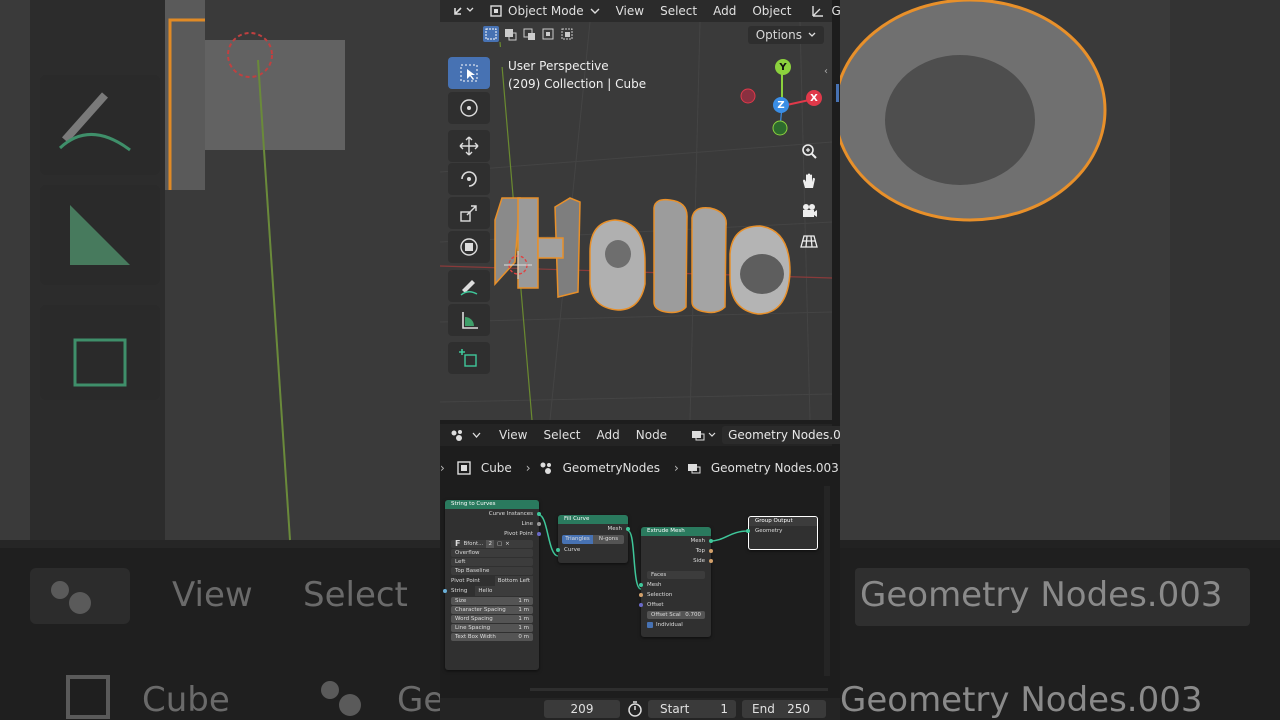 The image size is (1280, 720). What do you see at coordinates (651, 435) in the screenshot?
I see `node-menu-node: Node` at bounding box center [651, 435].